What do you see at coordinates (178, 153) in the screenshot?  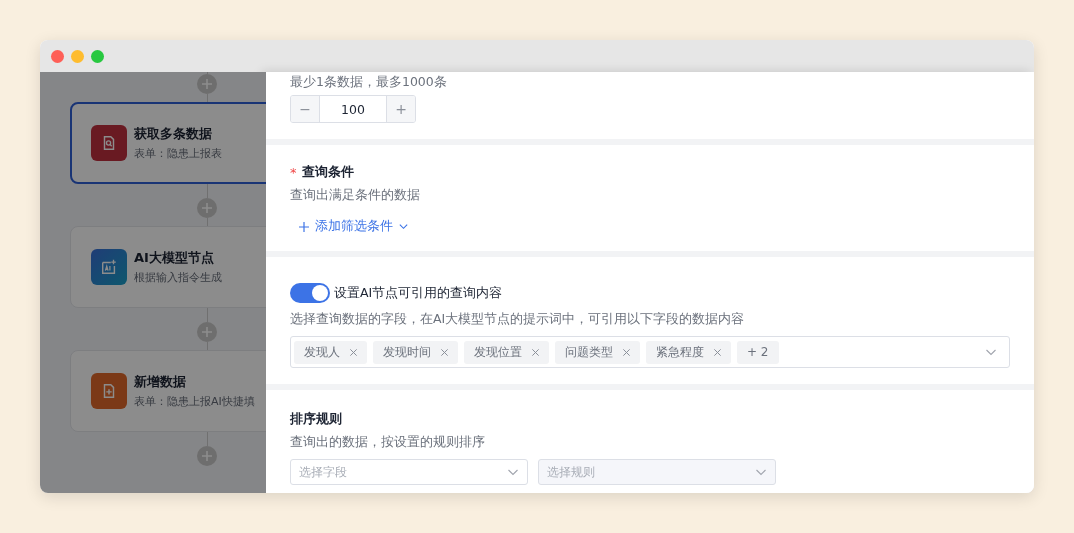 I see `node-subtitle: 表单：隐患上报表` at bounding box center [178, 153].